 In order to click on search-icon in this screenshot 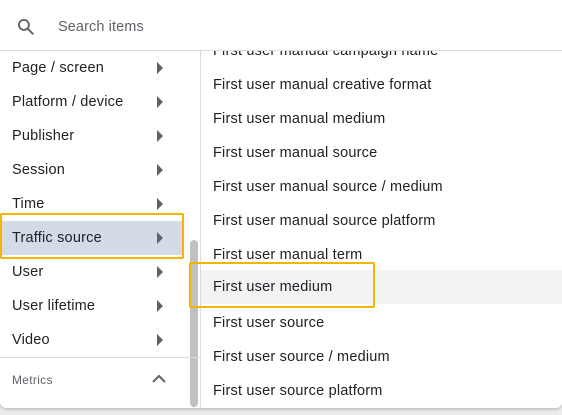, I will do `click(26, 27)`.